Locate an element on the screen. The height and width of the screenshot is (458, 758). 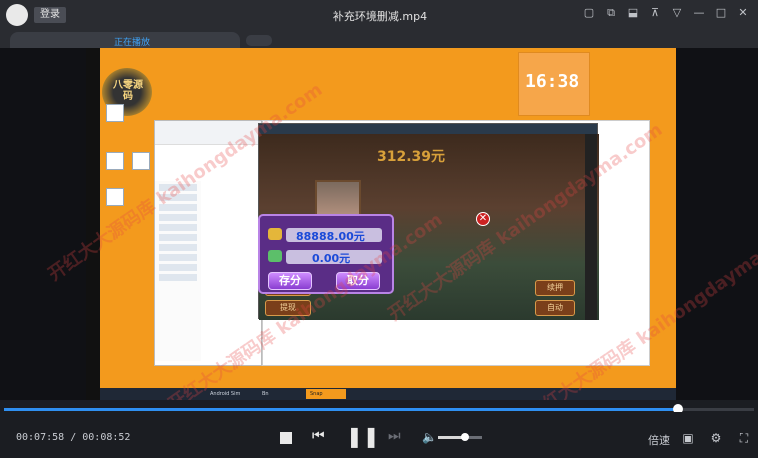
volume-slider is located at coordinates (460, 437).